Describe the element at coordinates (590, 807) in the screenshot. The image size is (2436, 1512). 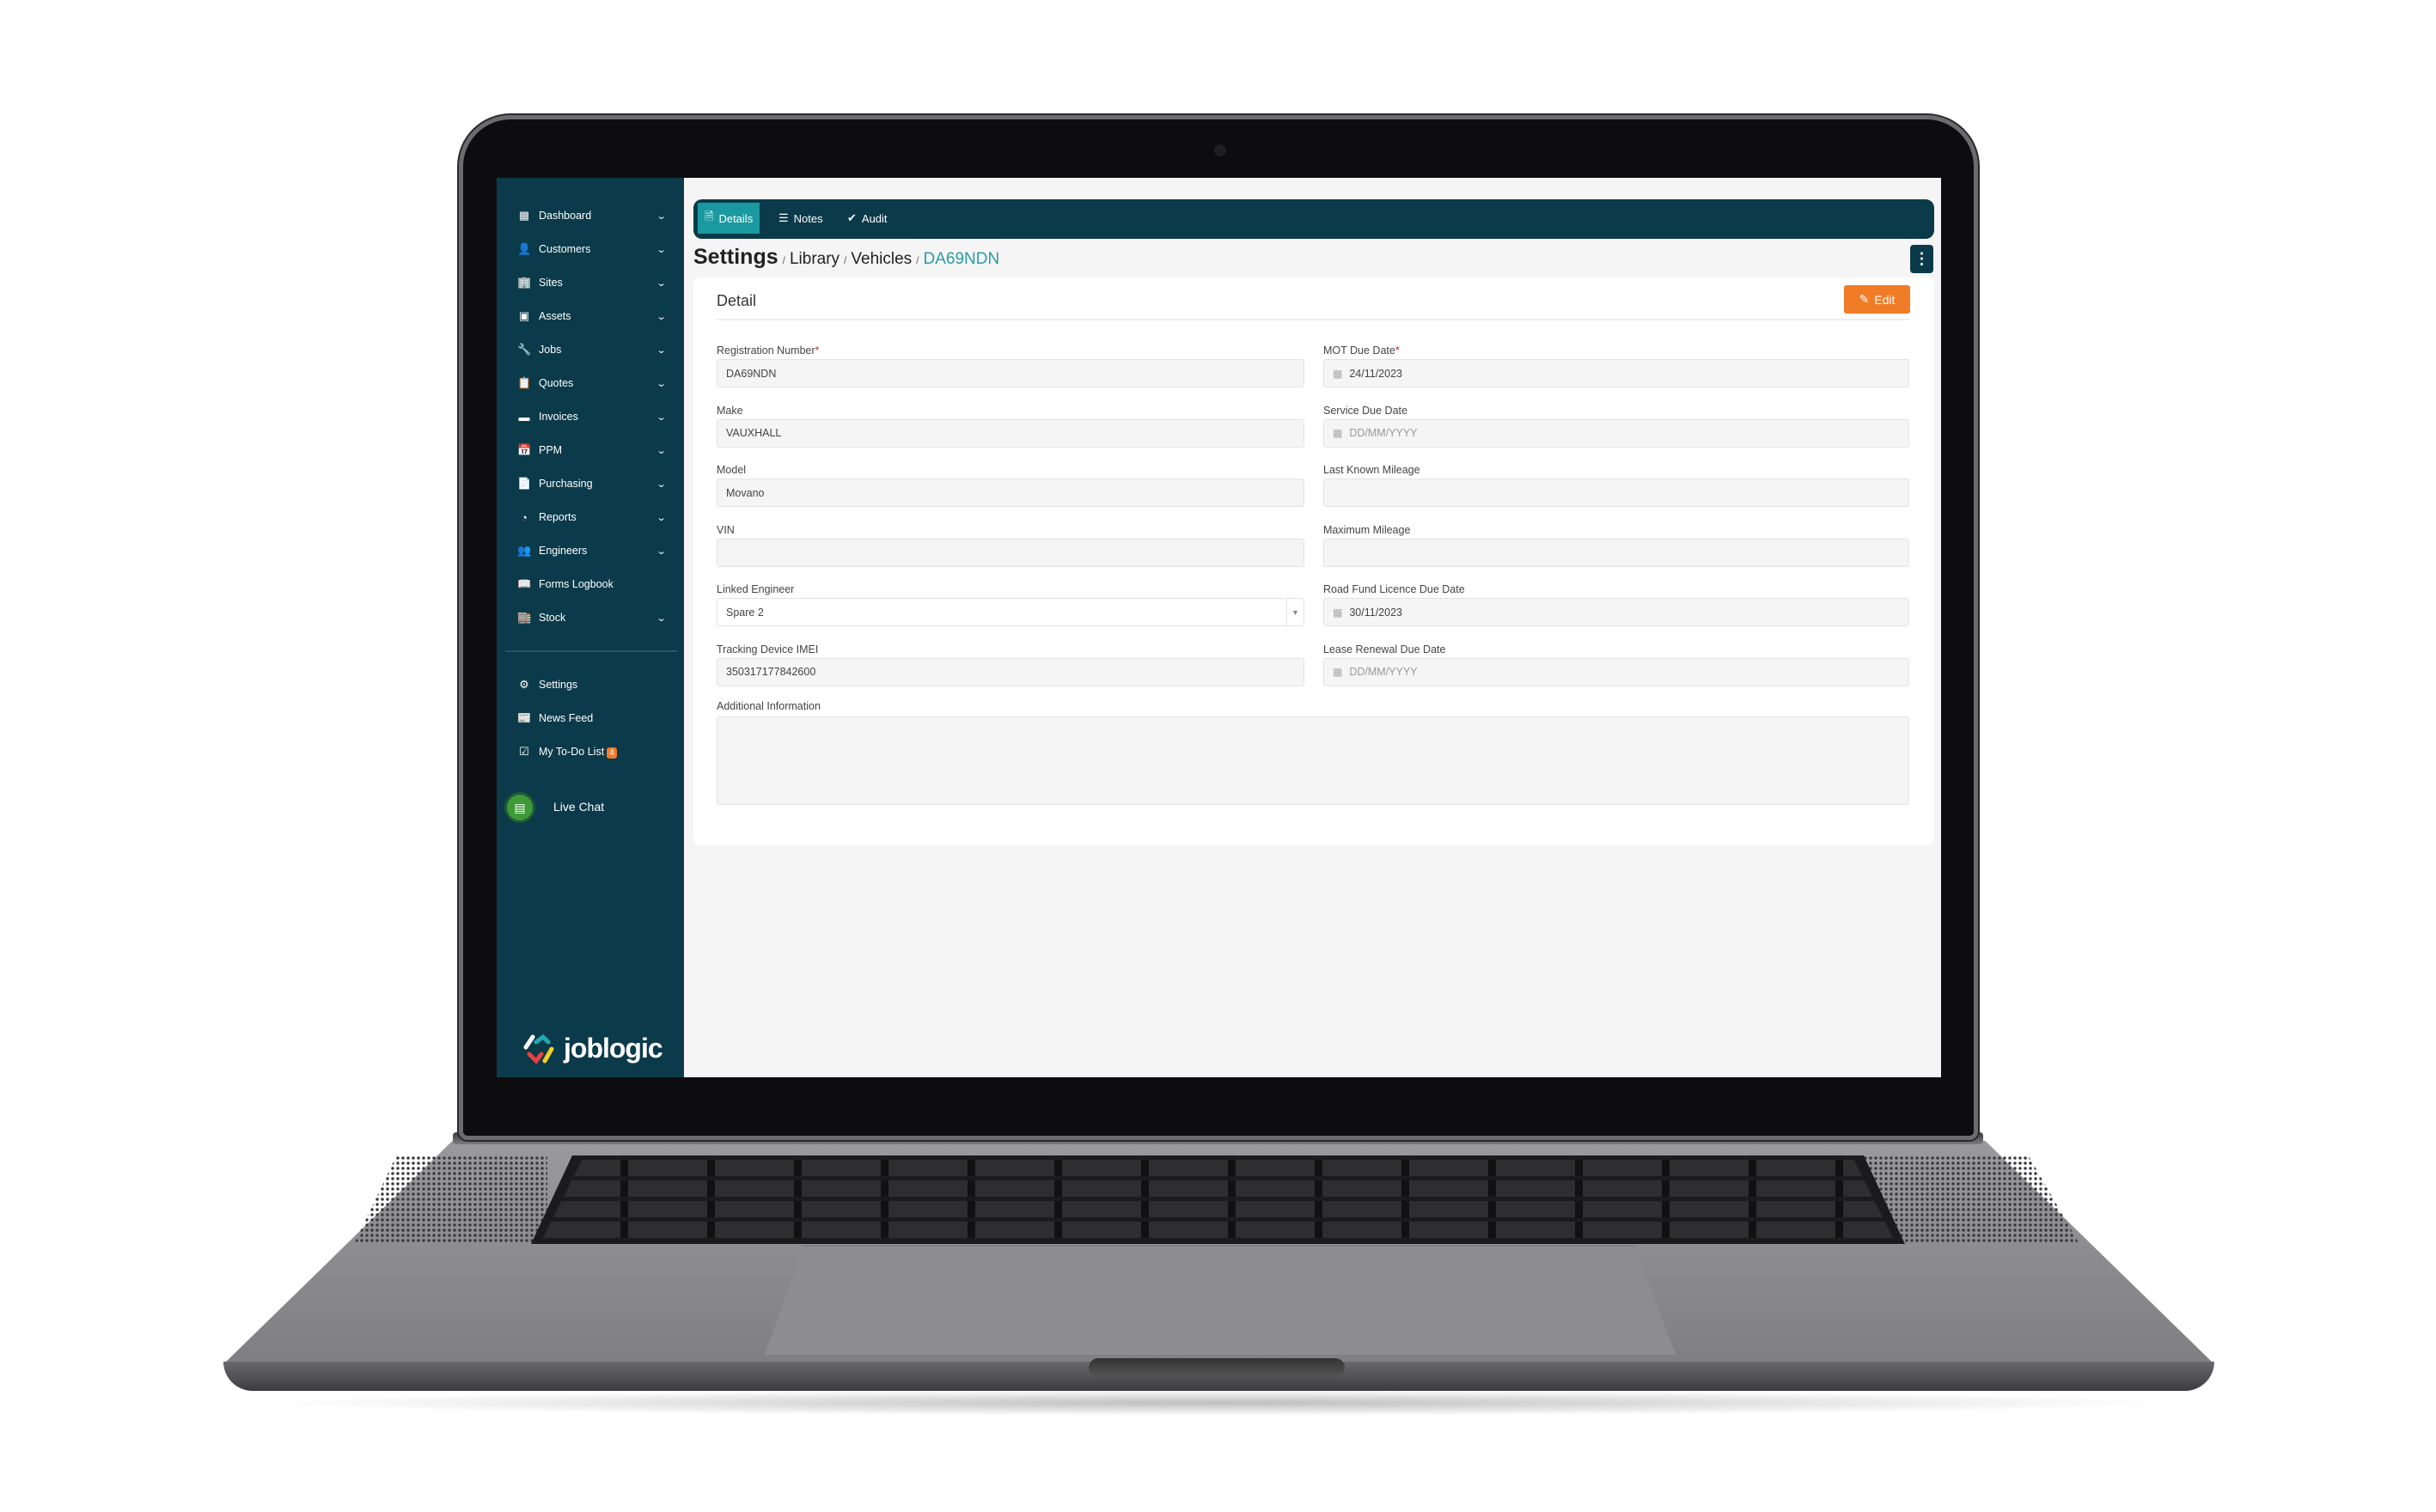
I see `live-chat-button: ▤ Live Chat` at that location.